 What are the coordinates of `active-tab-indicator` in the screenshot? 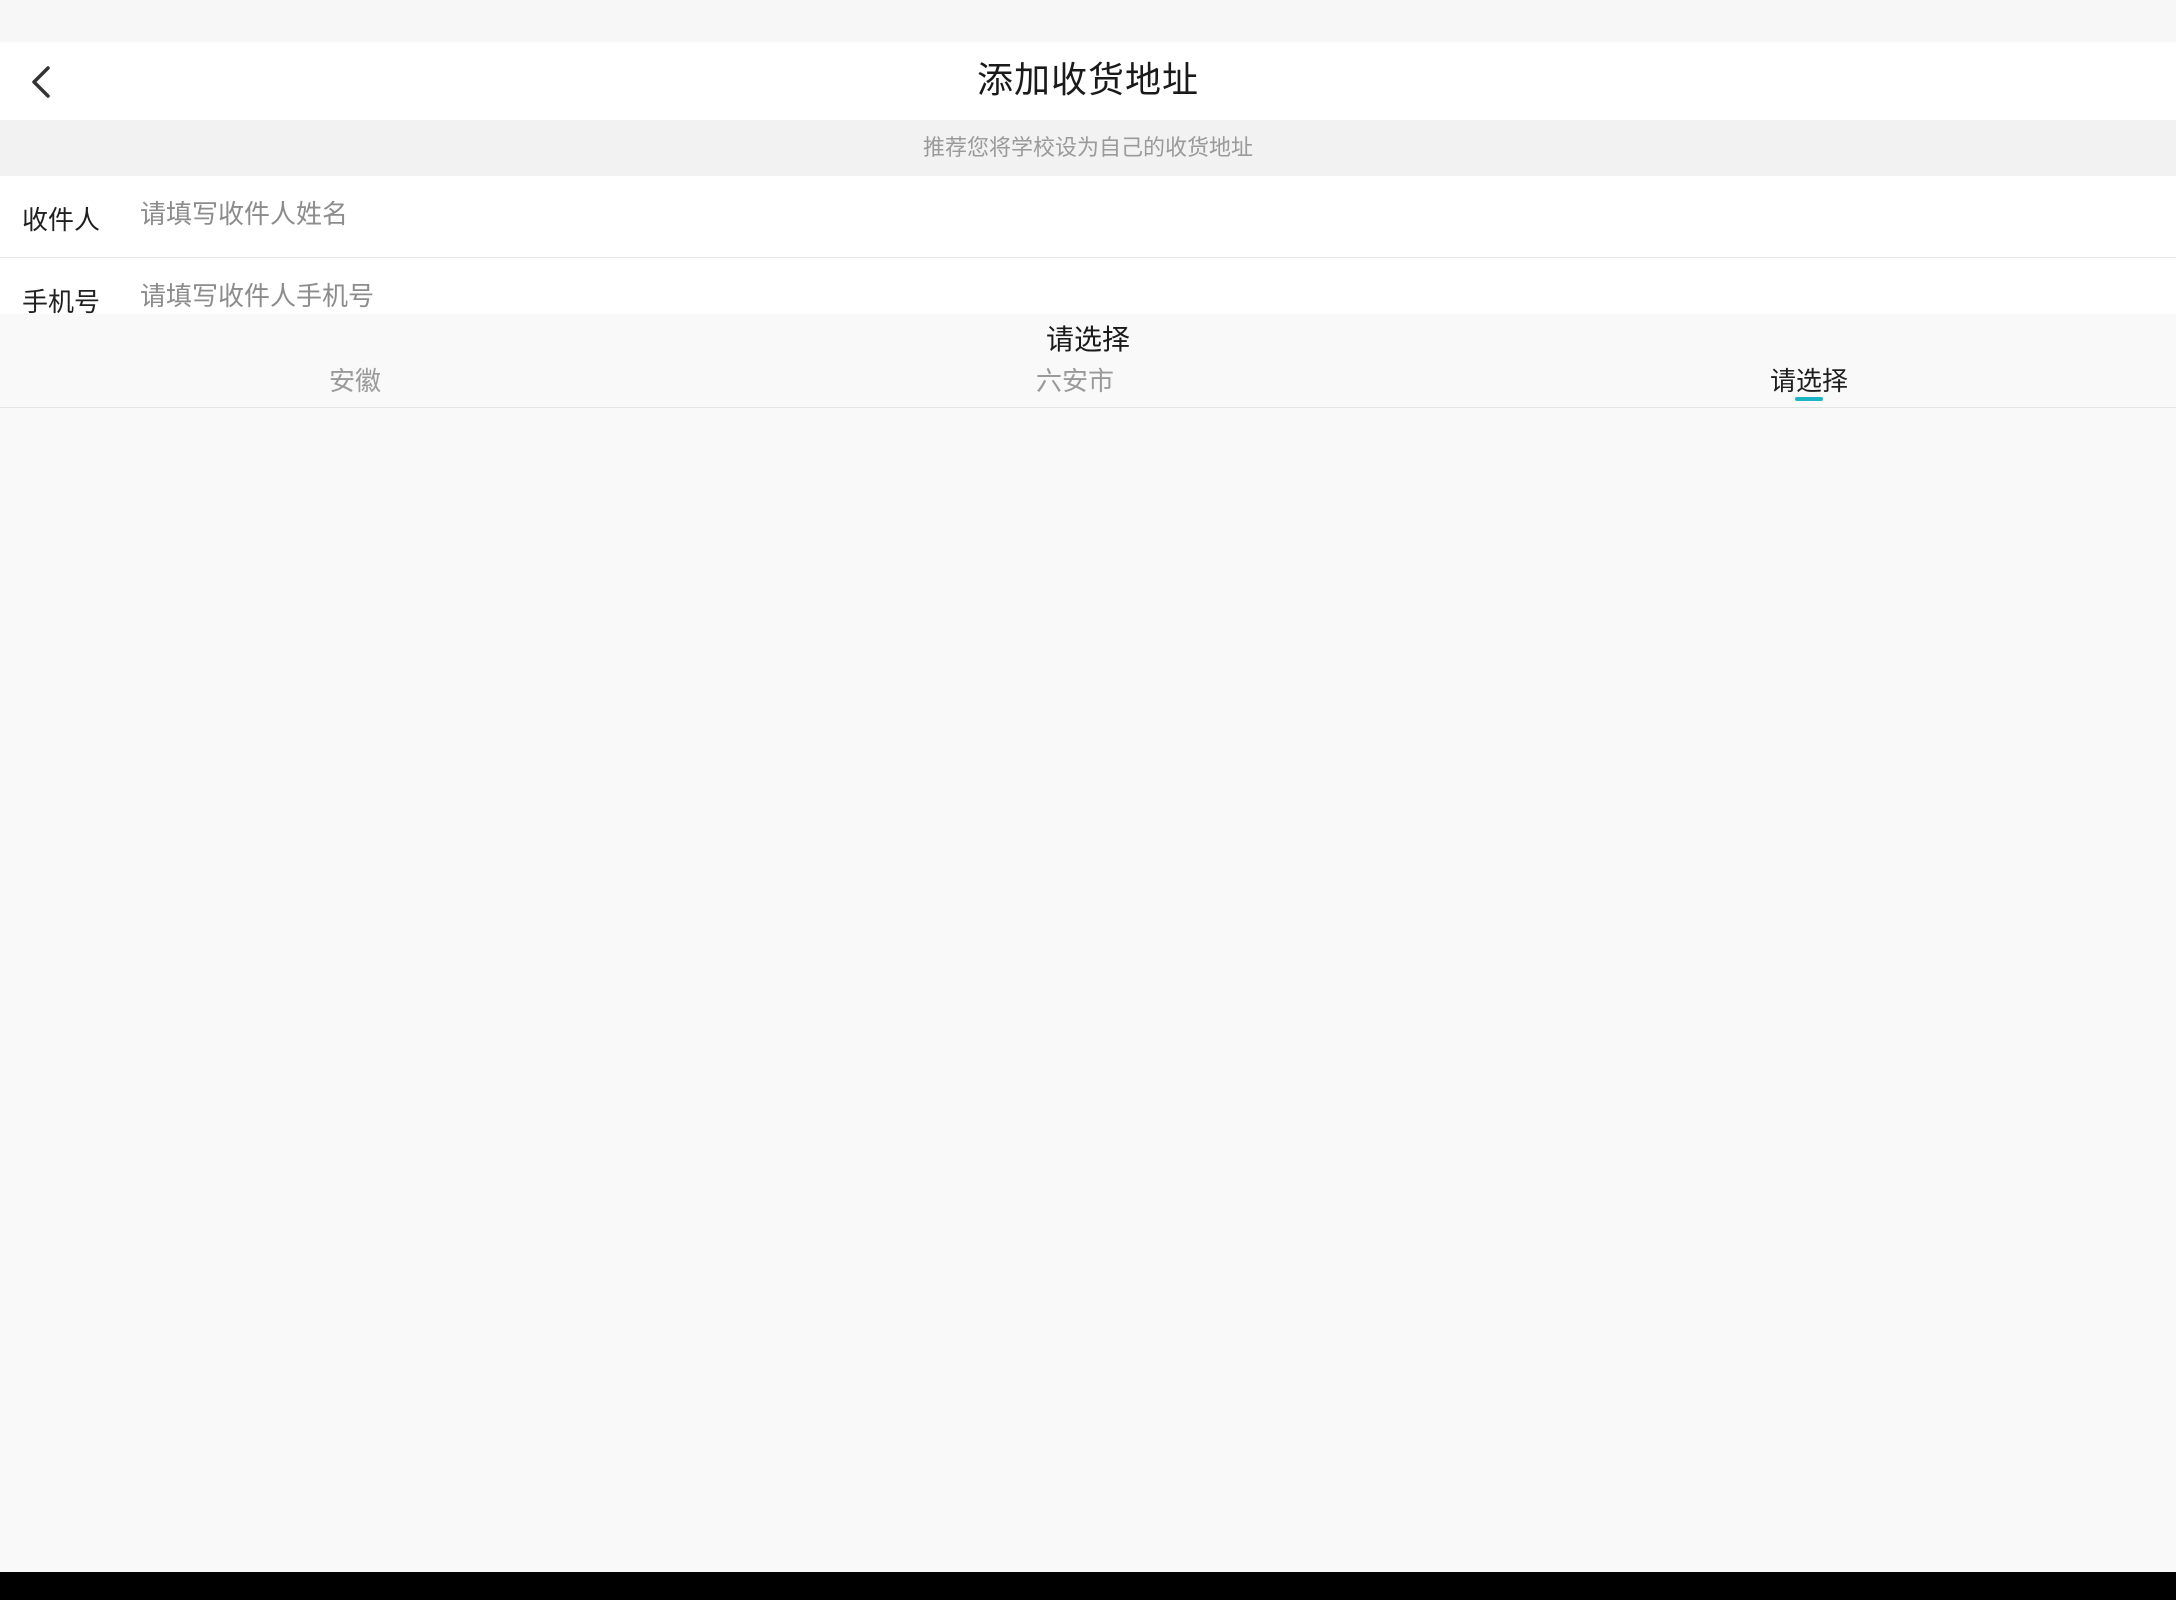 It's located at (1808, 399).